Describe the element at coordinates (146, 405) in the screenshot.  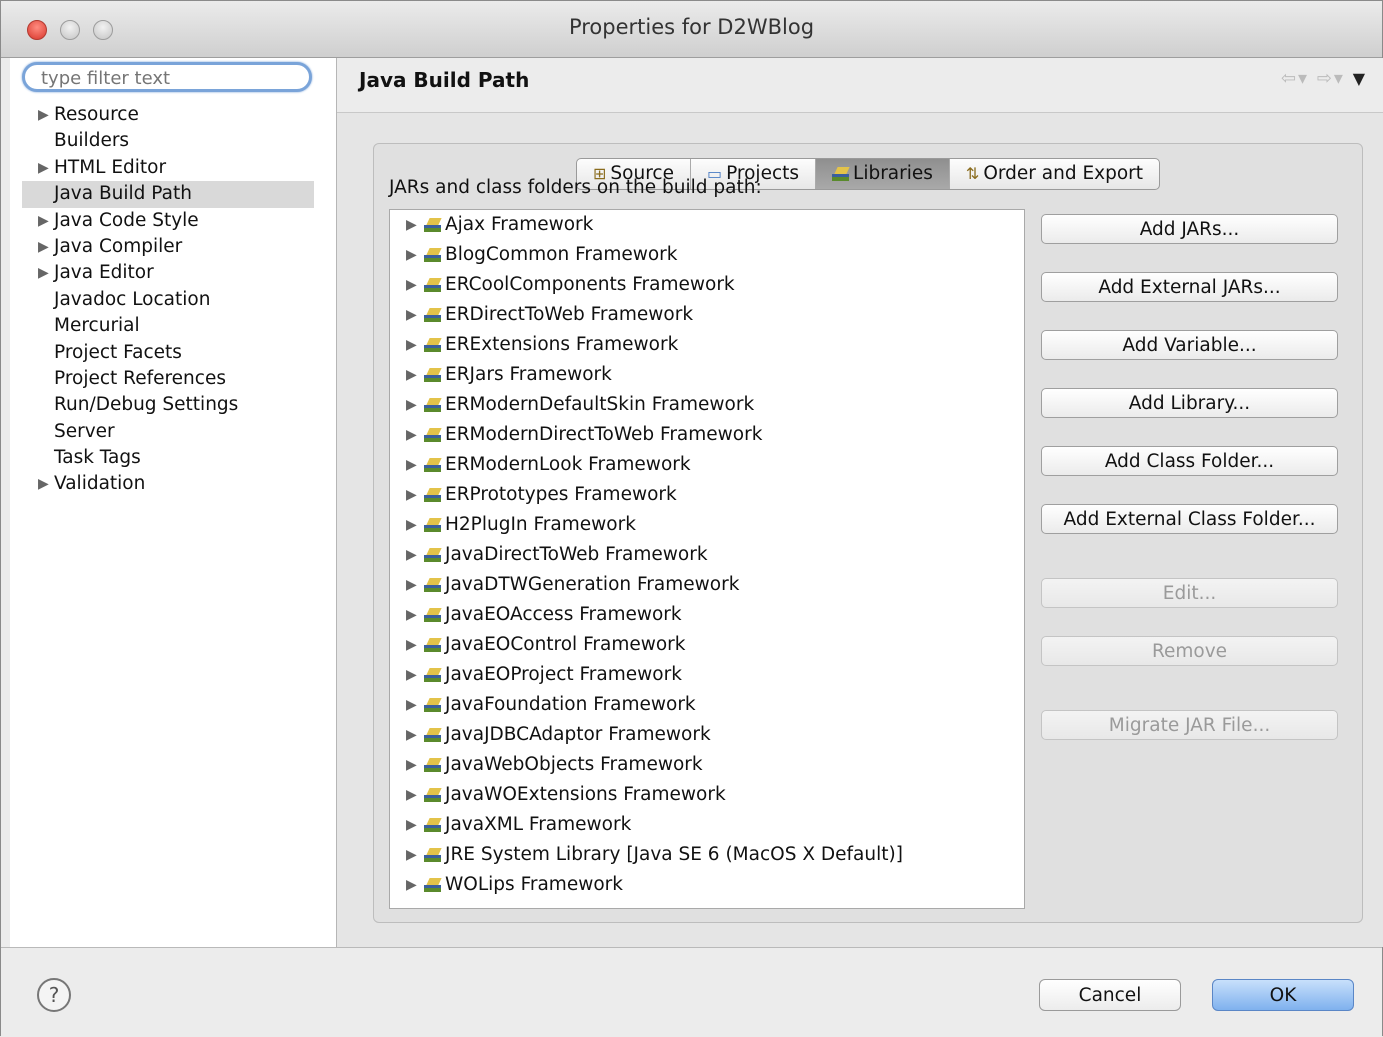
I see `sidebar-item-label: Run/Debug Settings` at that location.